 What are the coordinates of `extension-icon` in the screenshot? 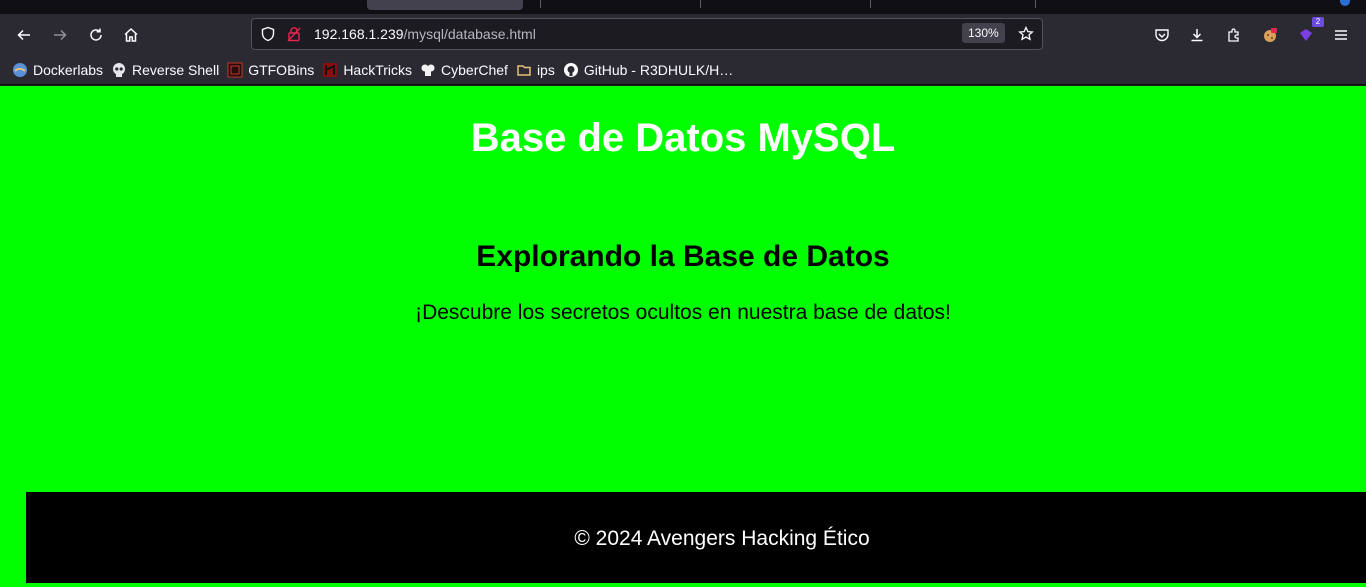 It's located at (1306, 35).